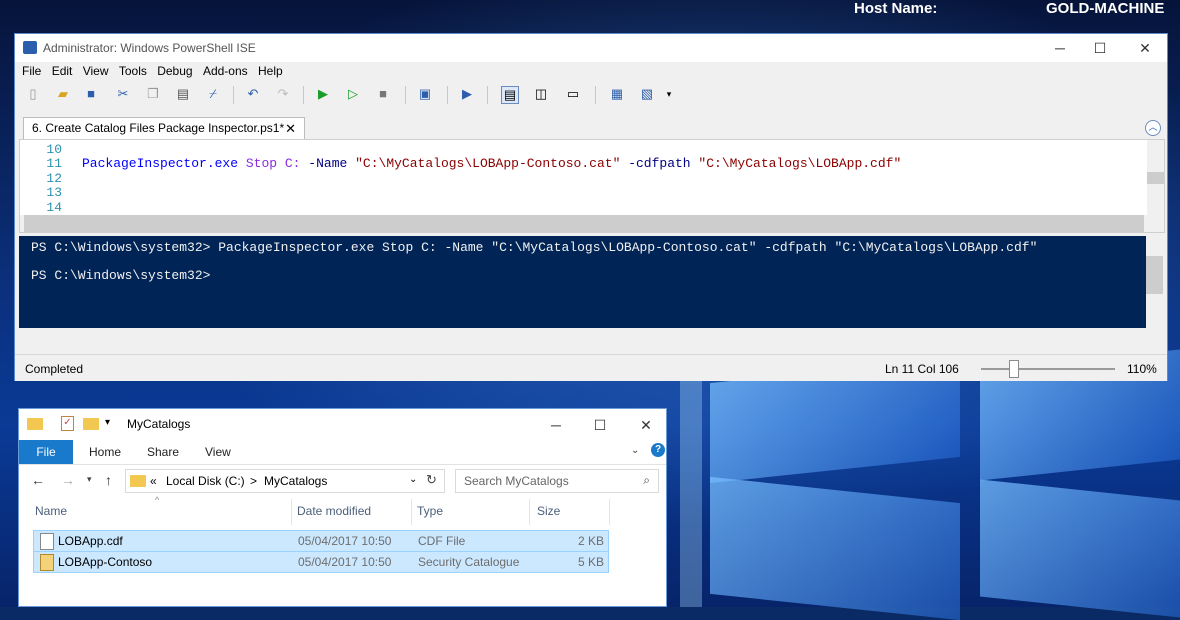  What do you see at coordinates (205, 481) in the screenshot?
I see `address-segment-drive: Local Disk (C:)` at bounding box center [205, 481].